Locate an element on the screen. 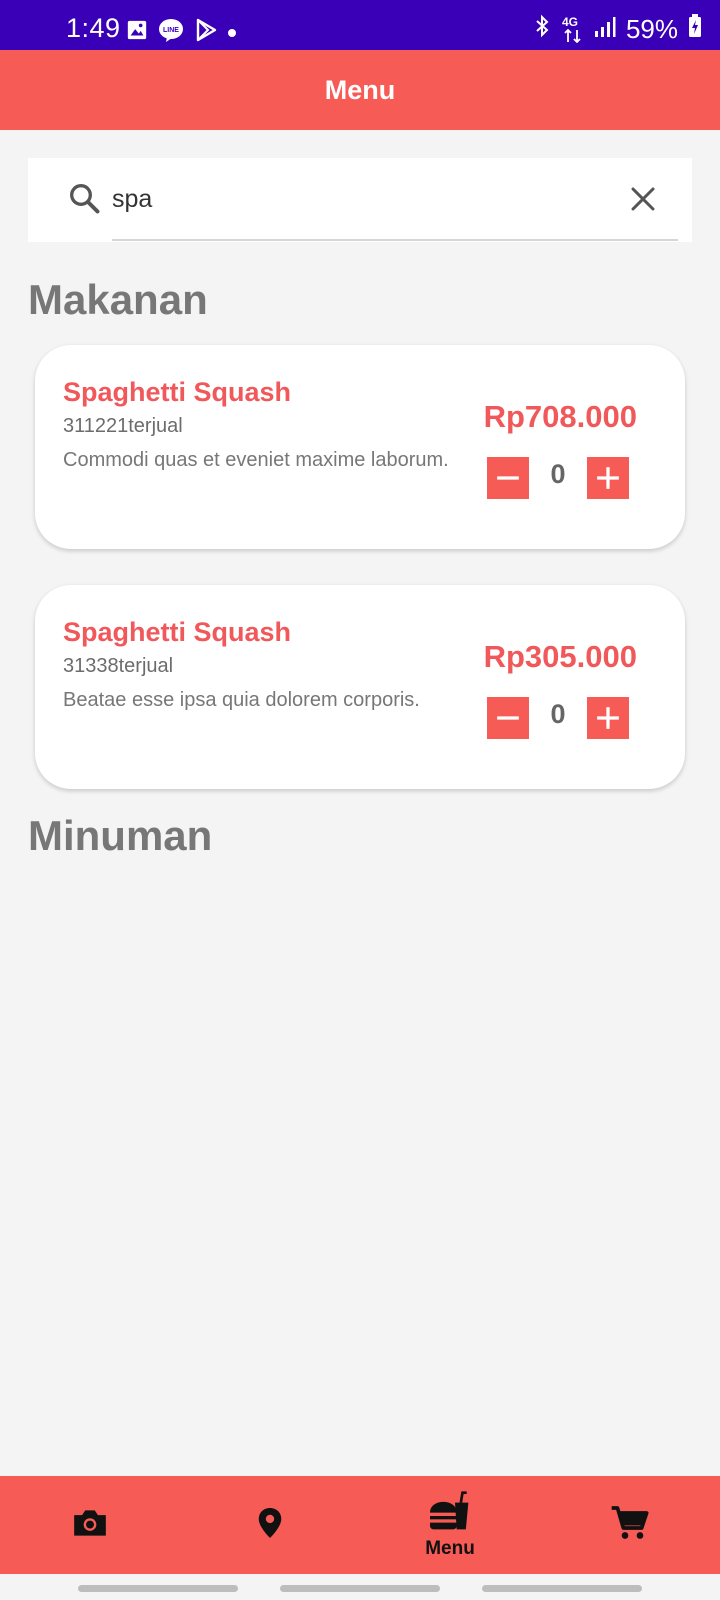  bottom-navigation: Menu is located at coordinates (360, 1525).